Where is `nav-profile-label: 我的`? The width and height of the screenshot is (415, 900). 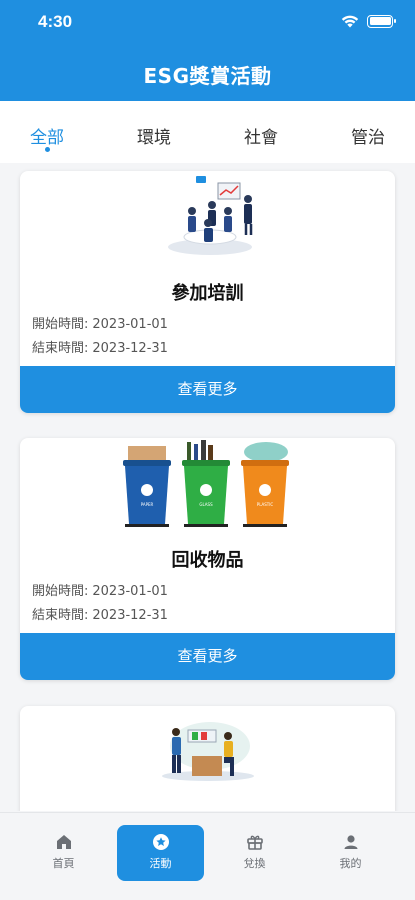 nav-profile-label: 我的 is located at coordinates (350, 863).